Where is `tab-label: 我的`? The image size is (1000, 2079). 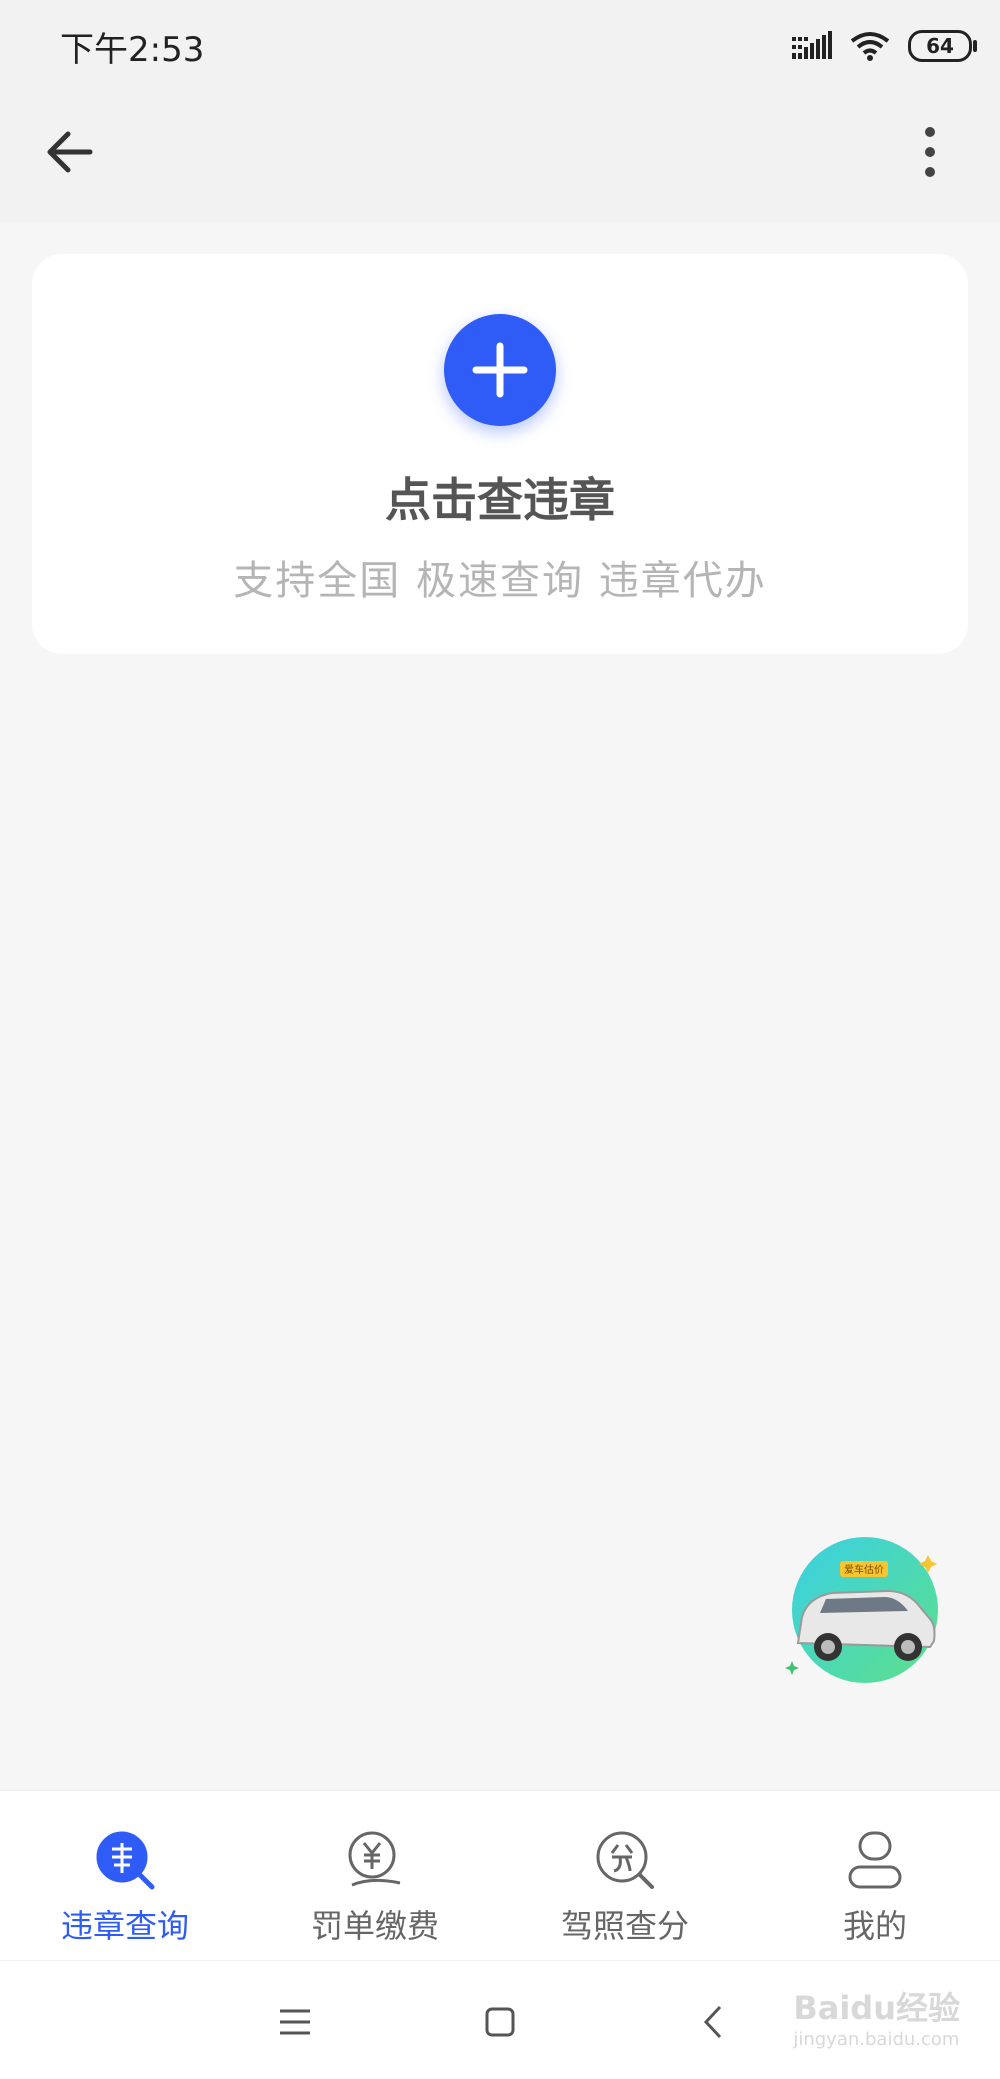 tab-label: 我的 is located at coordinates (874, 1926).